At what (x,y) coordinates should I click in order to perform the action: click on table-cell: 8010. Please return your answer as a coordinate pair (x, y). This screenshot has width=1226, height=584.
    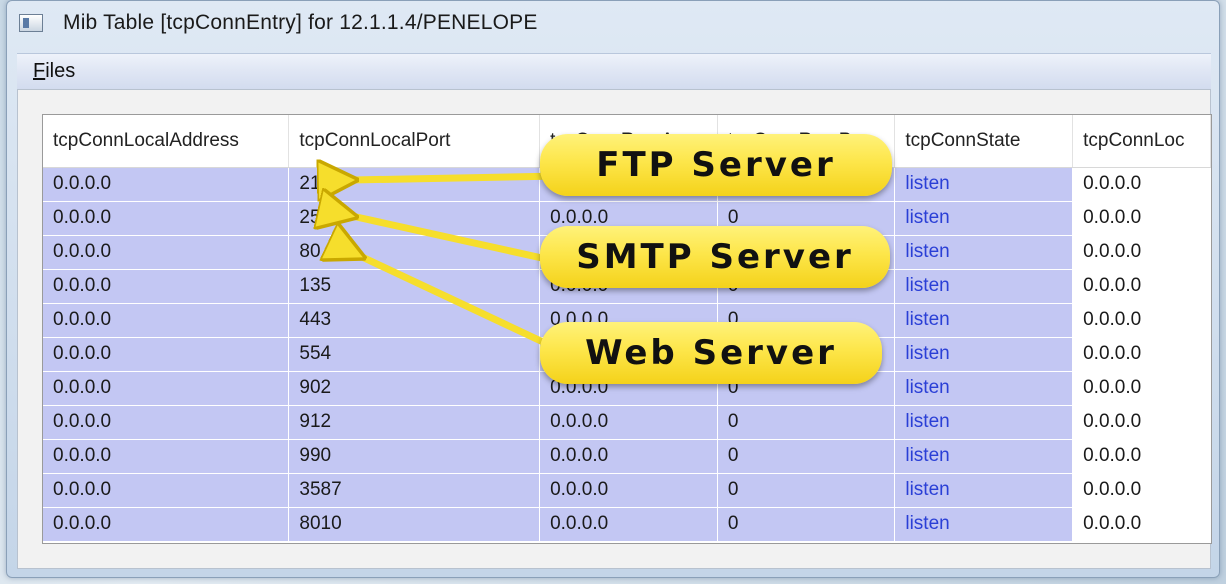
    Looking at the image, I should click on (414, 524).